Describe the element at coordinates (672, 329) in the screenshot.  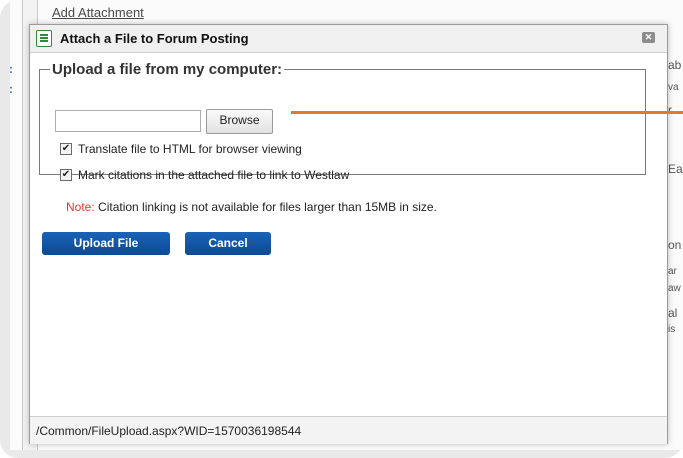
I see `background-fragment: is` at that location.